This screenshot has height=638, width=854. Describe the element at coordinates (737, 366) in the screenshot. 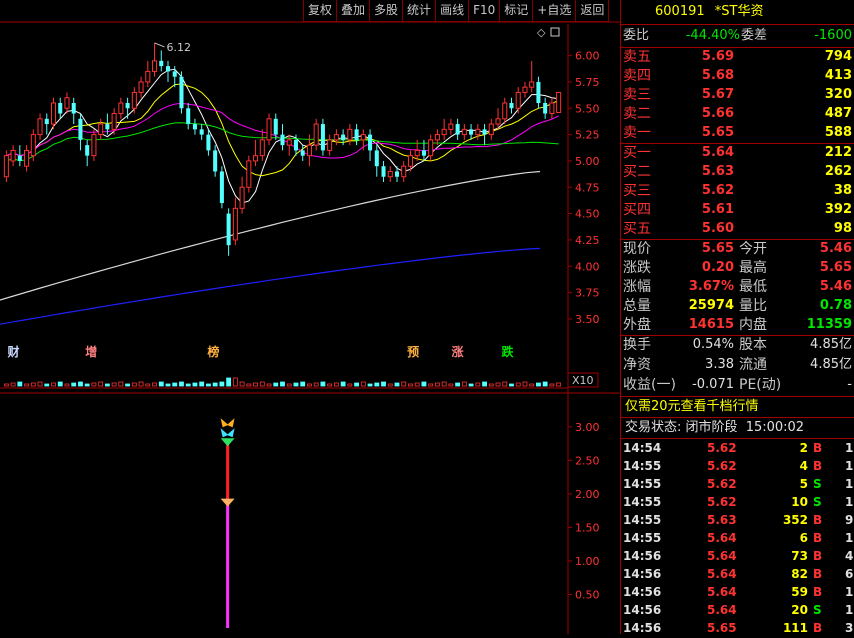

I see `fundamental-row: 净资 3.38 流通 4.85亿` at that location.